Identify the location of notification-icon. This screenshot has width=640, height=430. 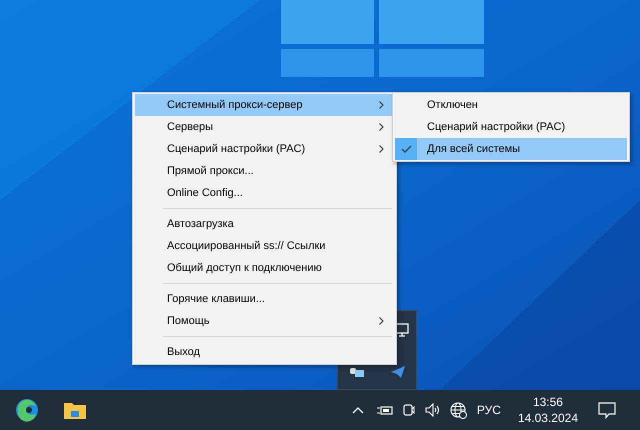
(607, 410).